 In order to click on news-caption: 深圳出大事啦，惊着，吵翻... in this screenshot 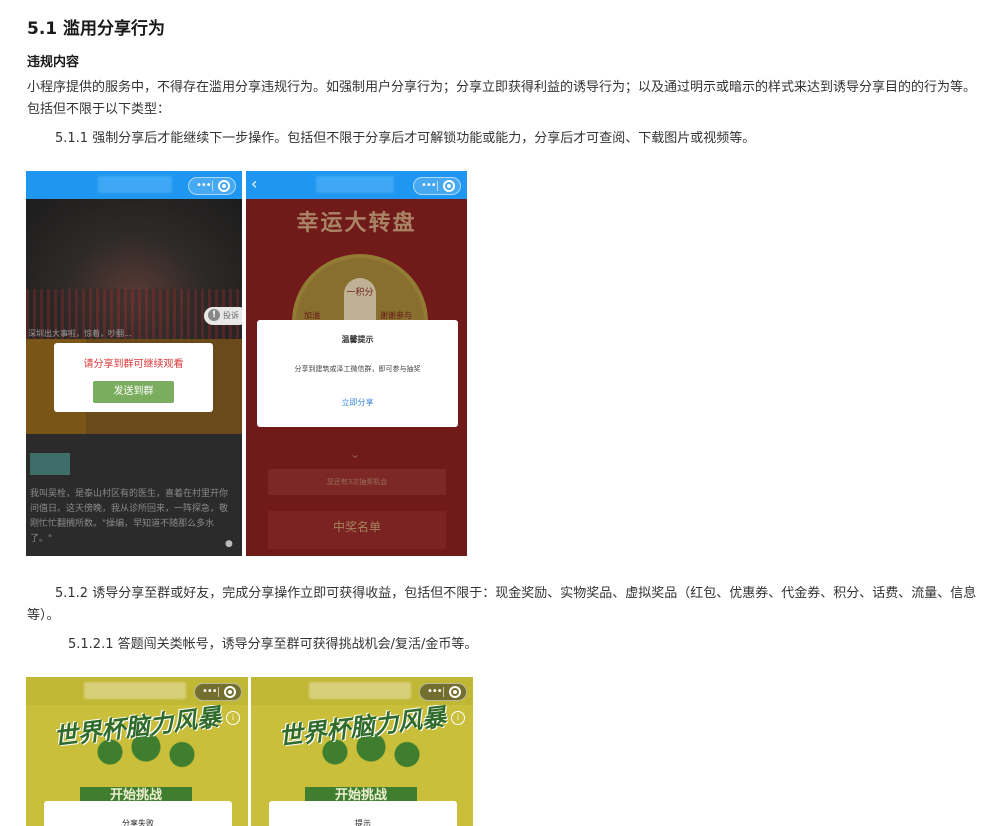, I will do `click(80, 333)`.